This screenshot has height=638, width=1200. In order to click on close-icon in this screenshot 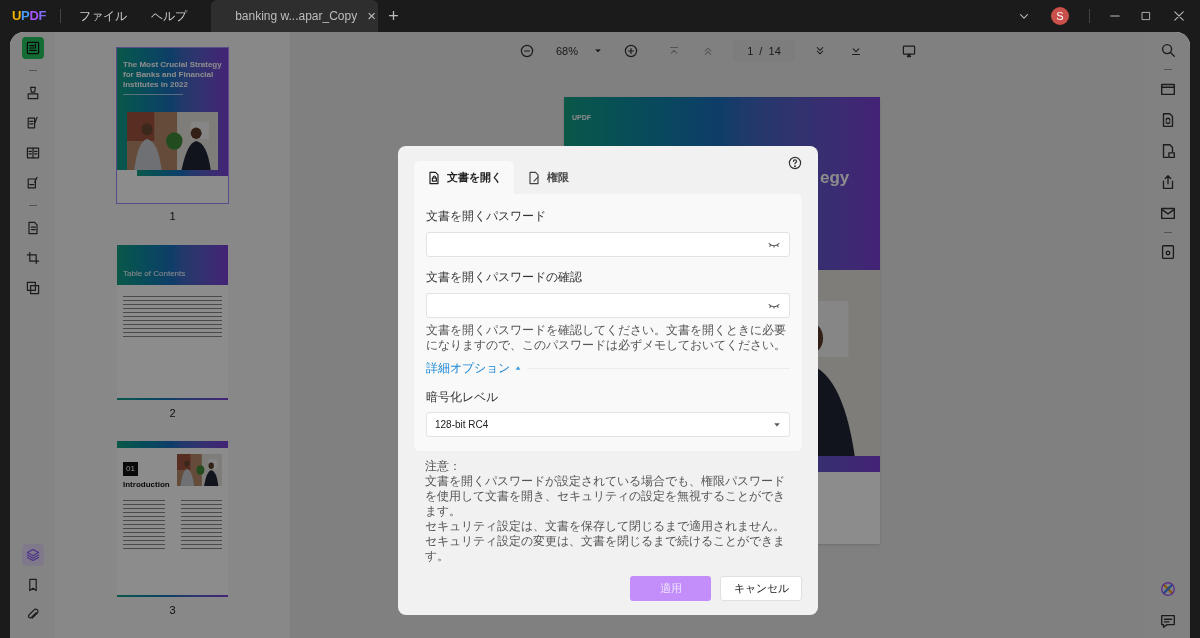, I will do `click(1179, 16)`.